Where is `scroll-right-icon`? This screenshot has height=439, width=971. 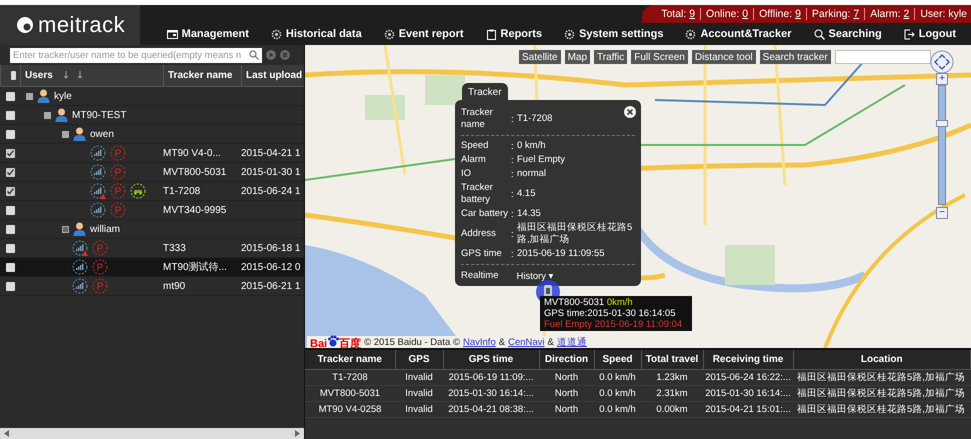
scroll-right-icon is located at coordinates (297, 433).